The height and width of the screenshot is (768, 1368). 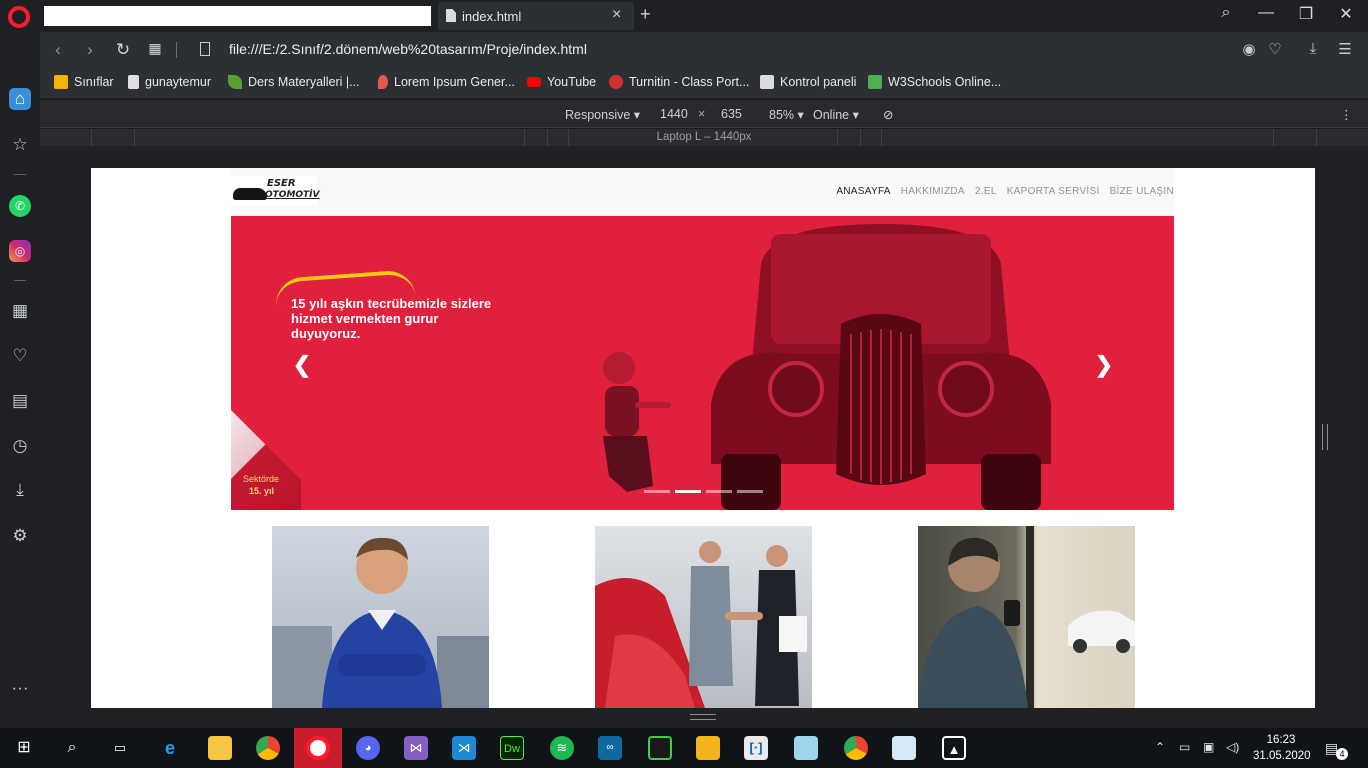 I want to click on close-tab-icon: ×, so click(x=616, y=15).